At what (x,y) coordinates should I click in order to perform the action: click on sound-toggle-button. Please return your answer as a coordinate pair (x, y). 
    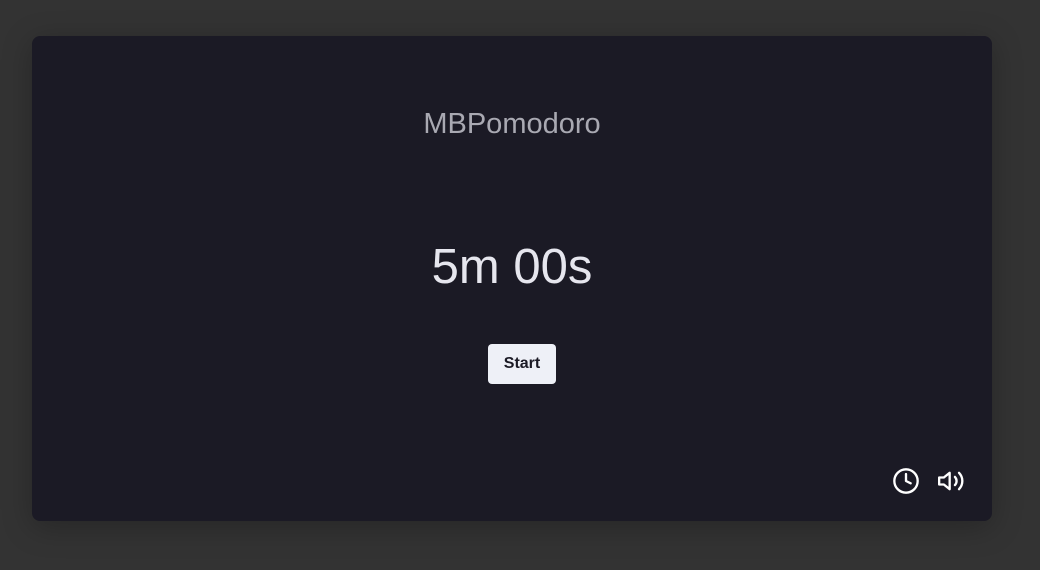
    Looking at the image, I should click on (952, 481).